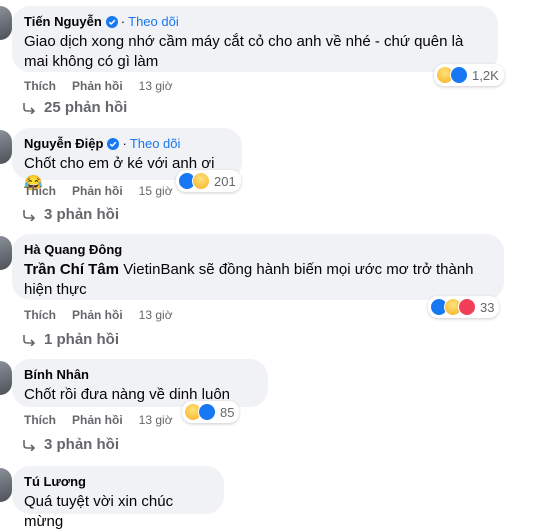 The image size is (539, 532). I want to click on comment-bubble: Bính Nhân Chốt rồi đưa nàng về dinh luôn, so click(140, 383).